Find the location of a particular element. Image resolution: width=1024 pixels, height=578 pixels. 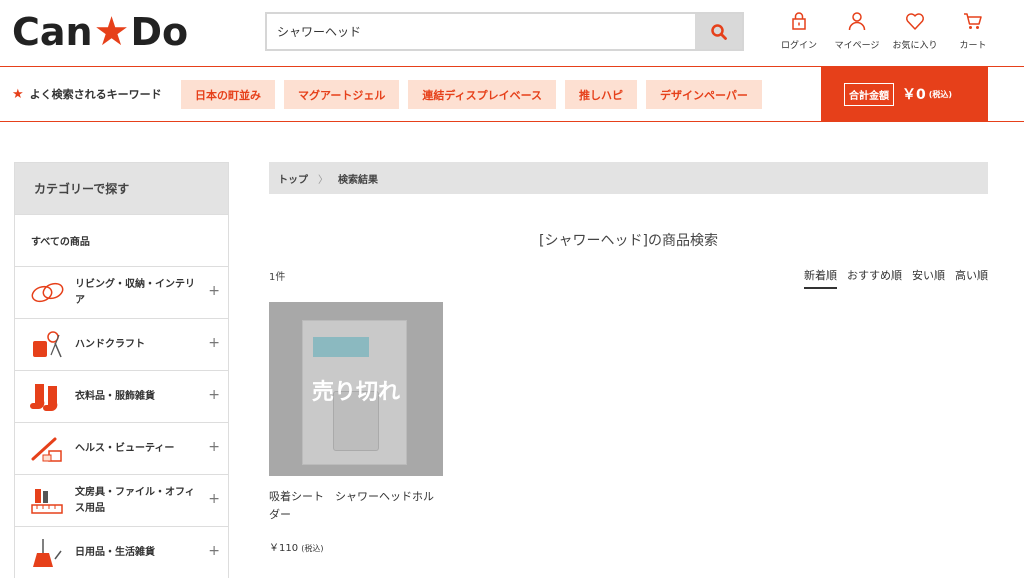

product-image: 売り切れ is located at coordinates (356, 389).